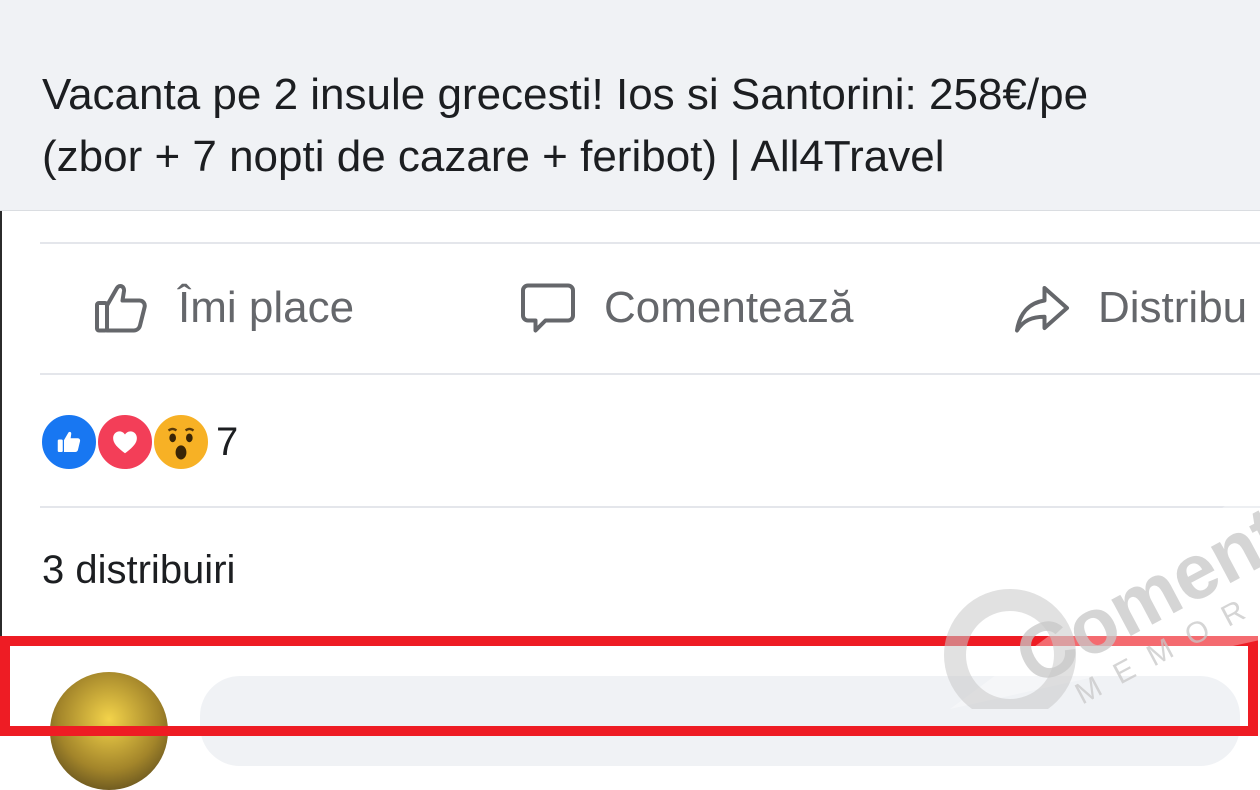 This screenshot has height=790, width=1260. I want to click on love-reaction-icon, so click(125, 442).